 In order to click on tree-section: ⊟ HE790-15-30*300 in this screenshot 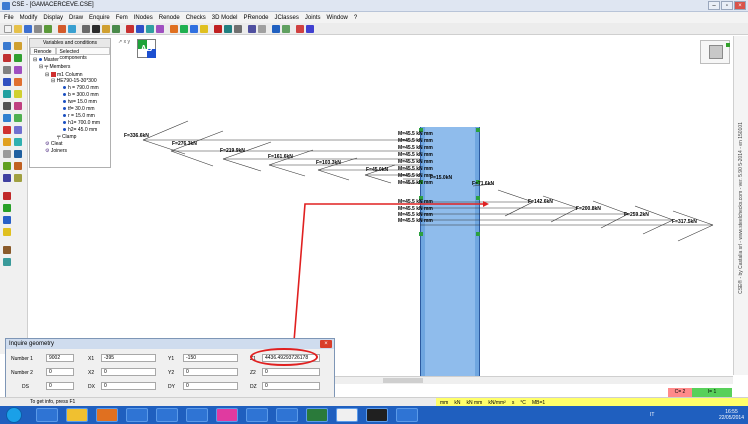, I will do `click(74, 81)`.